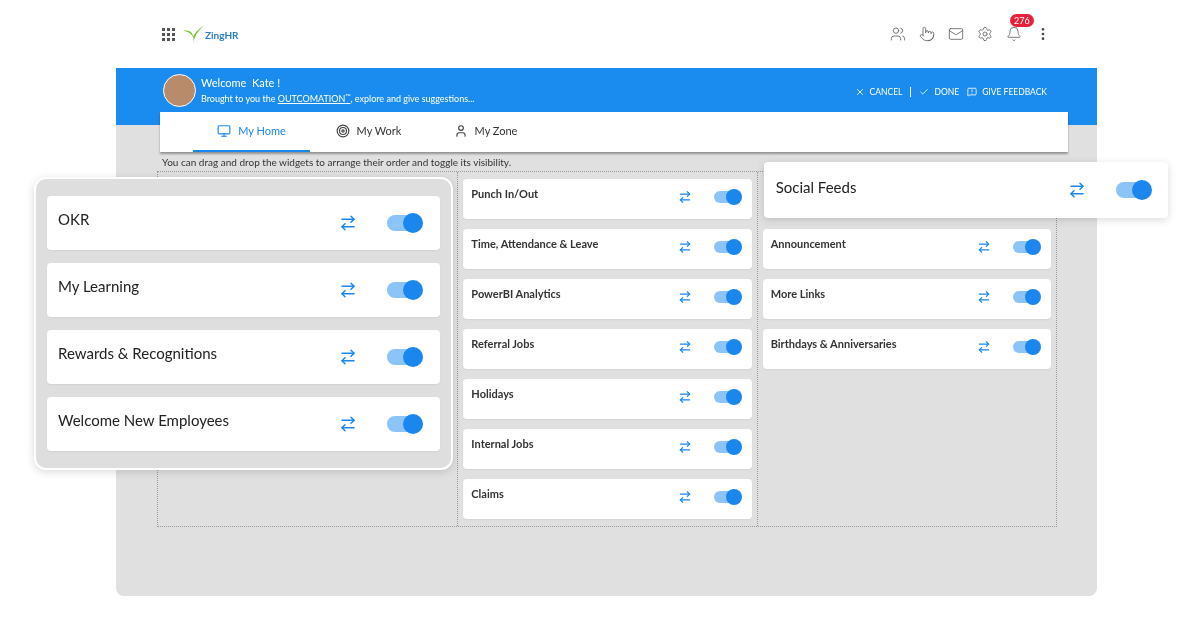  I want to click on tab: My Work, so click(368, 132).